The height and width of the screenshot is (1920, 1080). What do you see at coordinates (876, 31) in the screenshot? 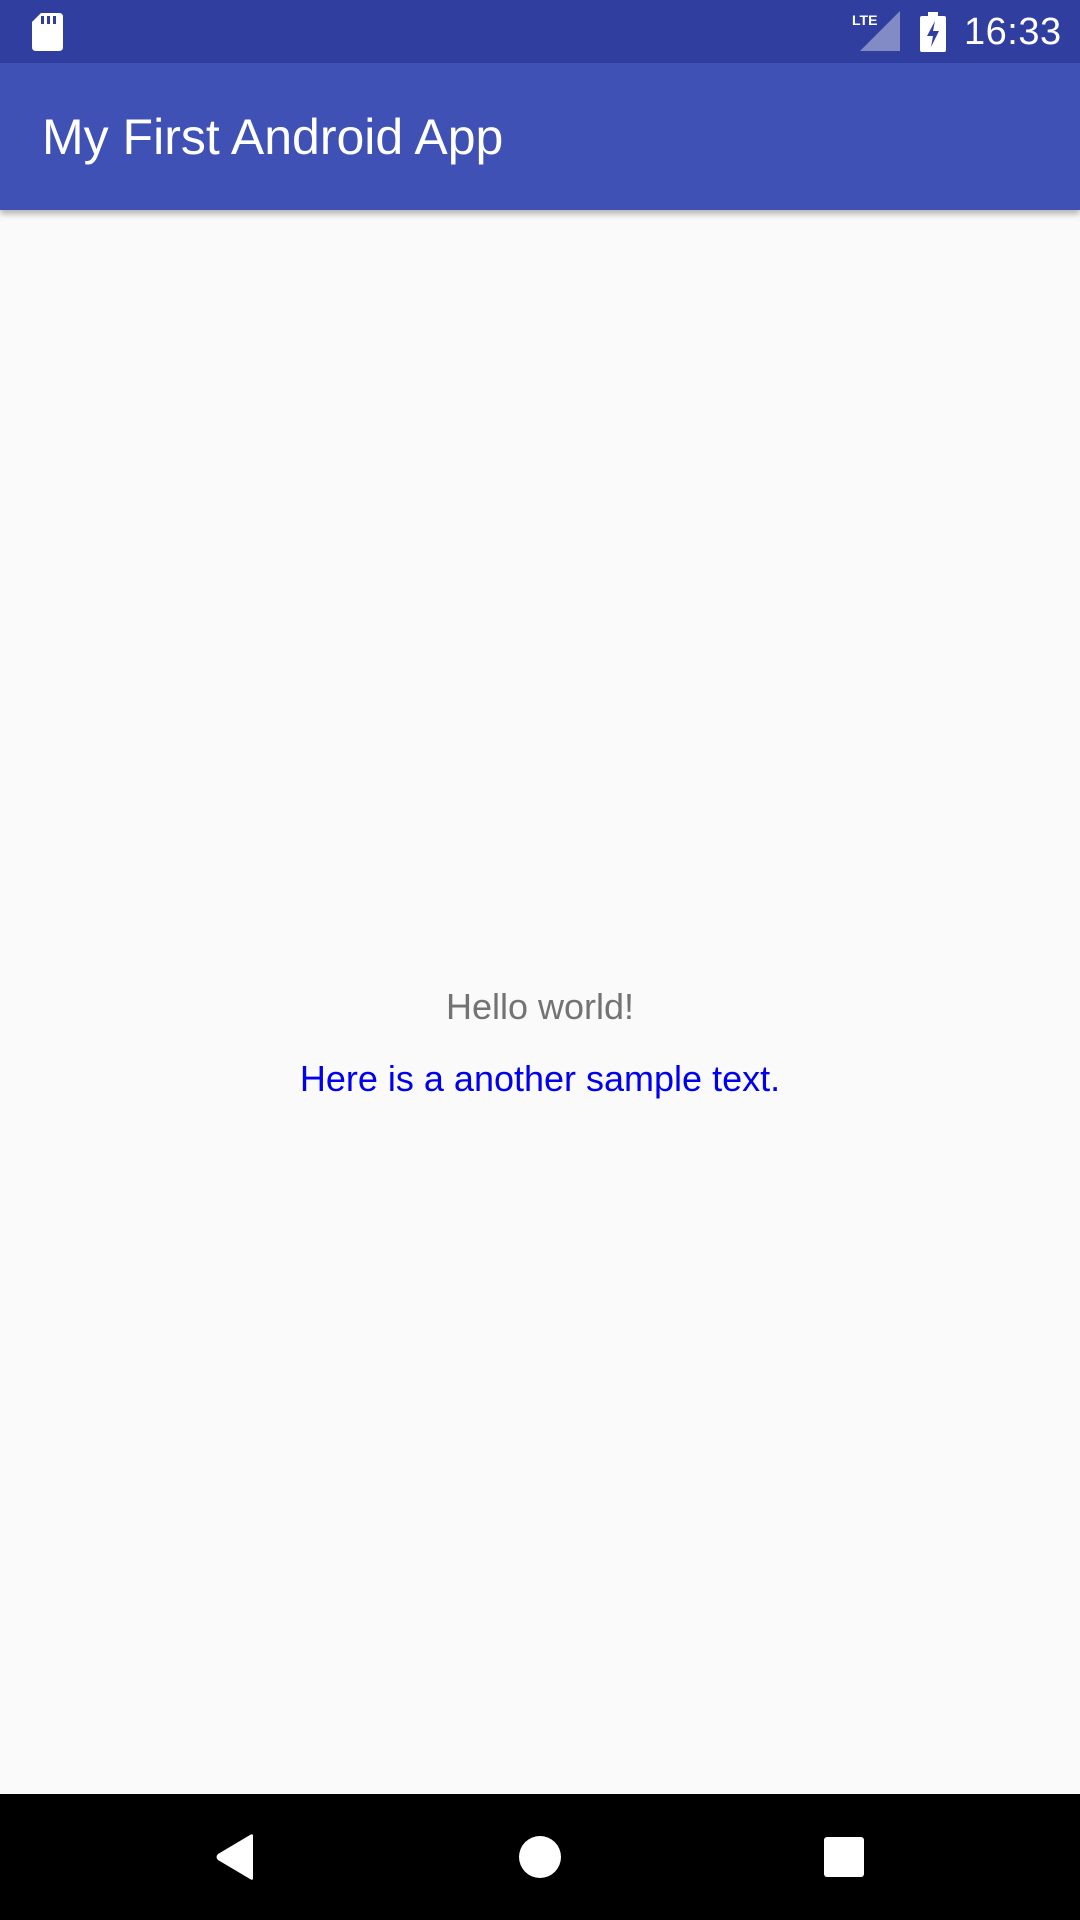
I see `lte-signal-icon: LTE` at bounding box center [876, 31].